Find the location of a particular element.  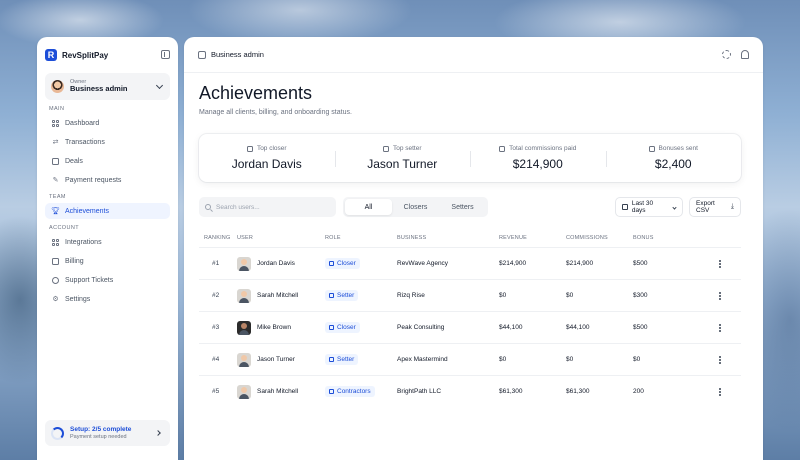

stat-top-setter: Top setter Jason Turner is located at coordinates (402, 158).